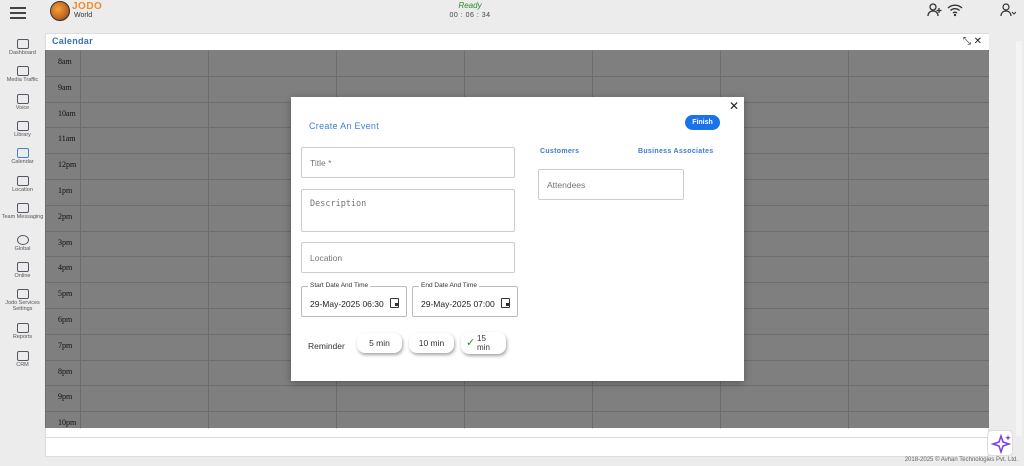 The image size is (1024, 466). What do you see at coordinates (675, 151) in the screenshot?
I see `tab-business-associates: Business Associates` at bounding box center [675, 151].